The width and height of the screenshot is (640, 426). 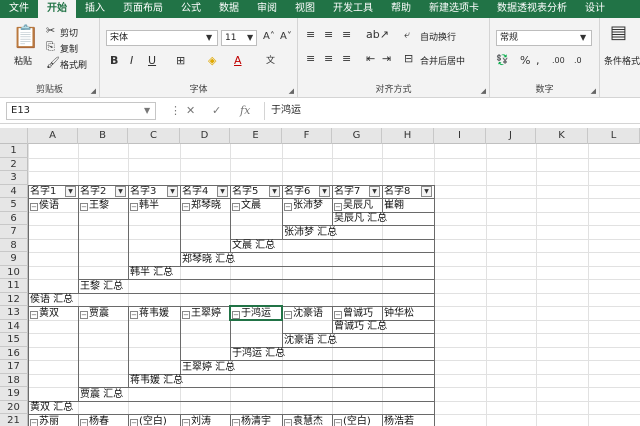 What do you see at coordinates (19, 9) in the screenshot?
I see `tab-0: 文件` at bounding box center [19, 9].